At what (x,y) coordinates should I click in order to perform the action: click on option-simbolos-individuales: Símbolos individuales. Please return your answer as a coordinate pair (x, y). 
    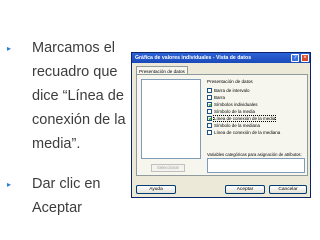
    Looking at the image, I should click on (232, 104).